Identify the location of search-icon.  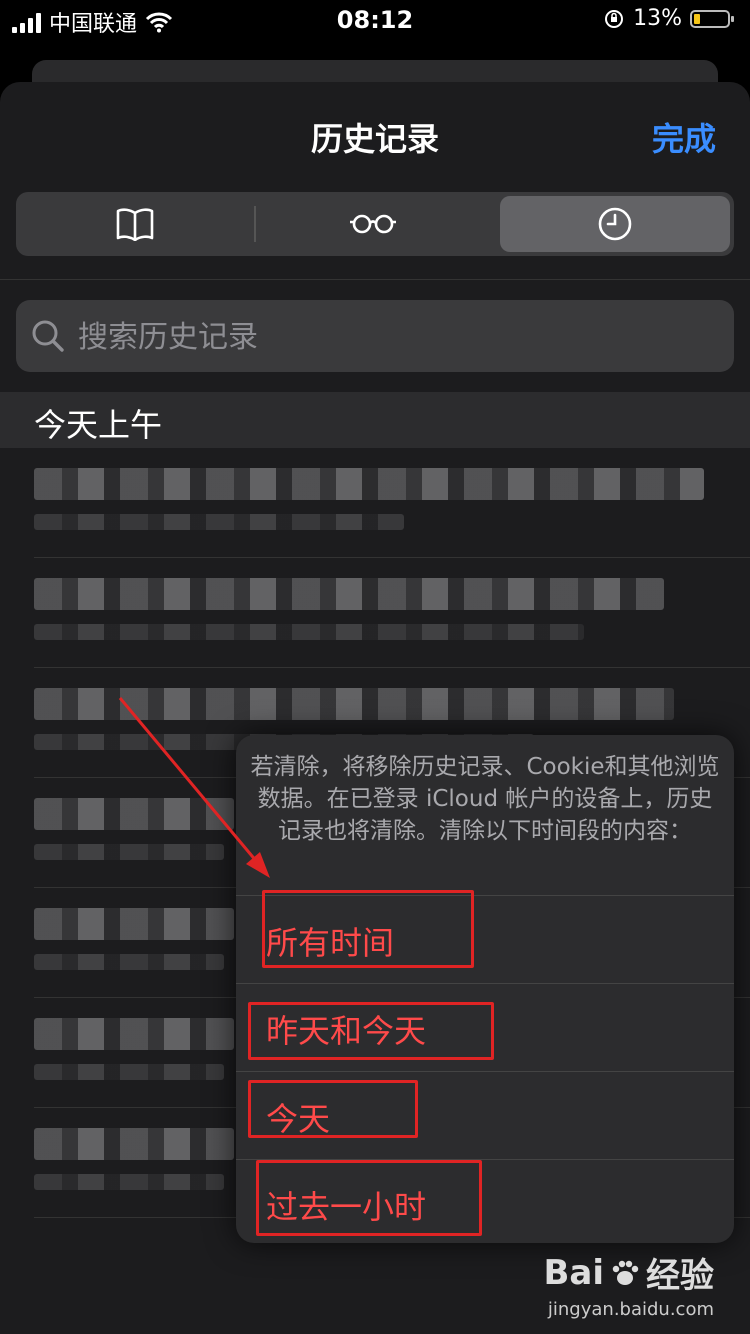
(48, 336).